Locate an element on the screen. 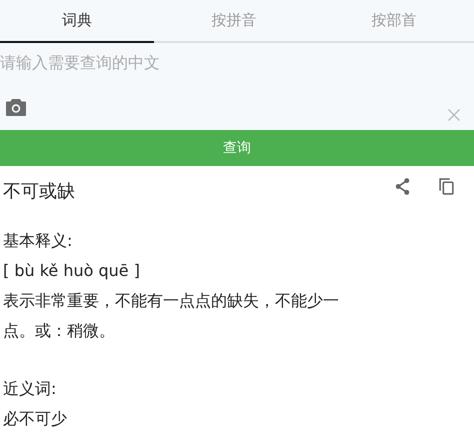 This screenshot has height=432, width=474. tab: 按部首 is located at coordinates (394, 21).